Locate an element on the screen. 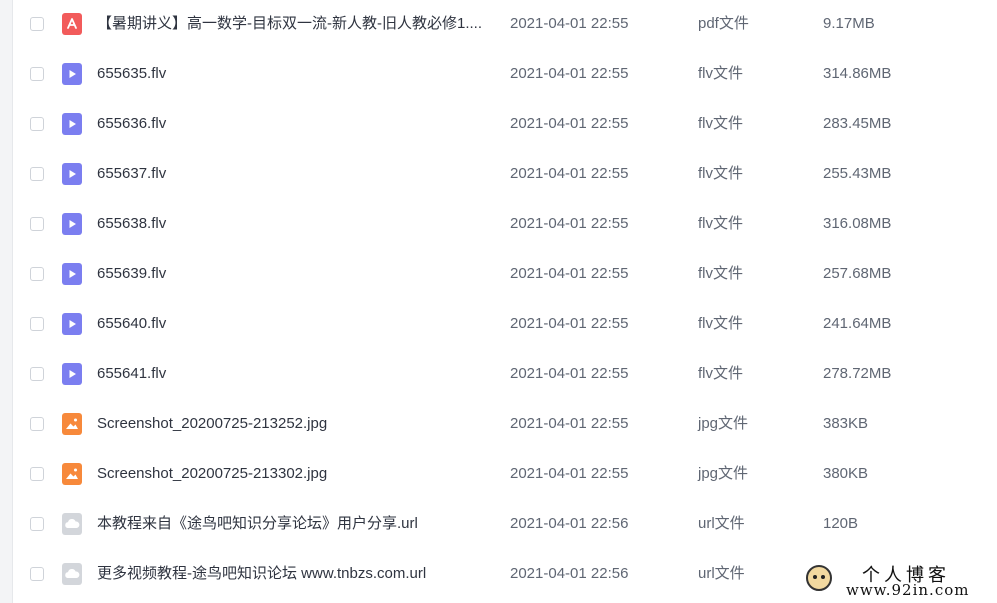 This screenshot has width=997, height=603. file-name: 655640.flv is located at coordinates (294, 324).